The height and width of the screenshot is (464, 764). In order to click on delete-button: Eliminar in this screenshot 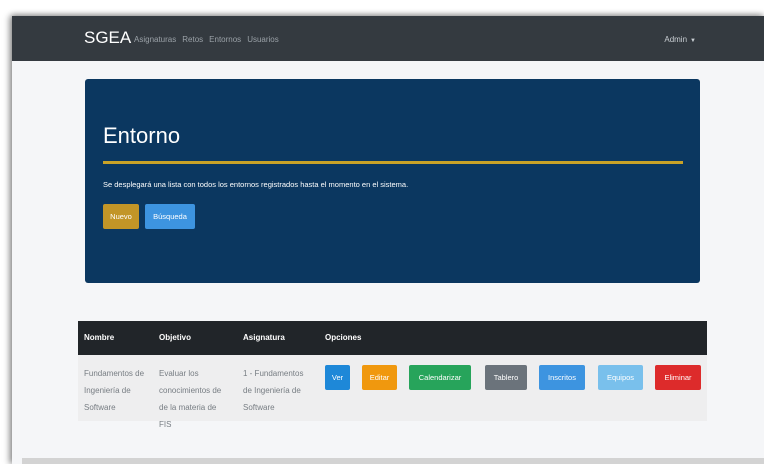, I will do `click(678, 377)`.